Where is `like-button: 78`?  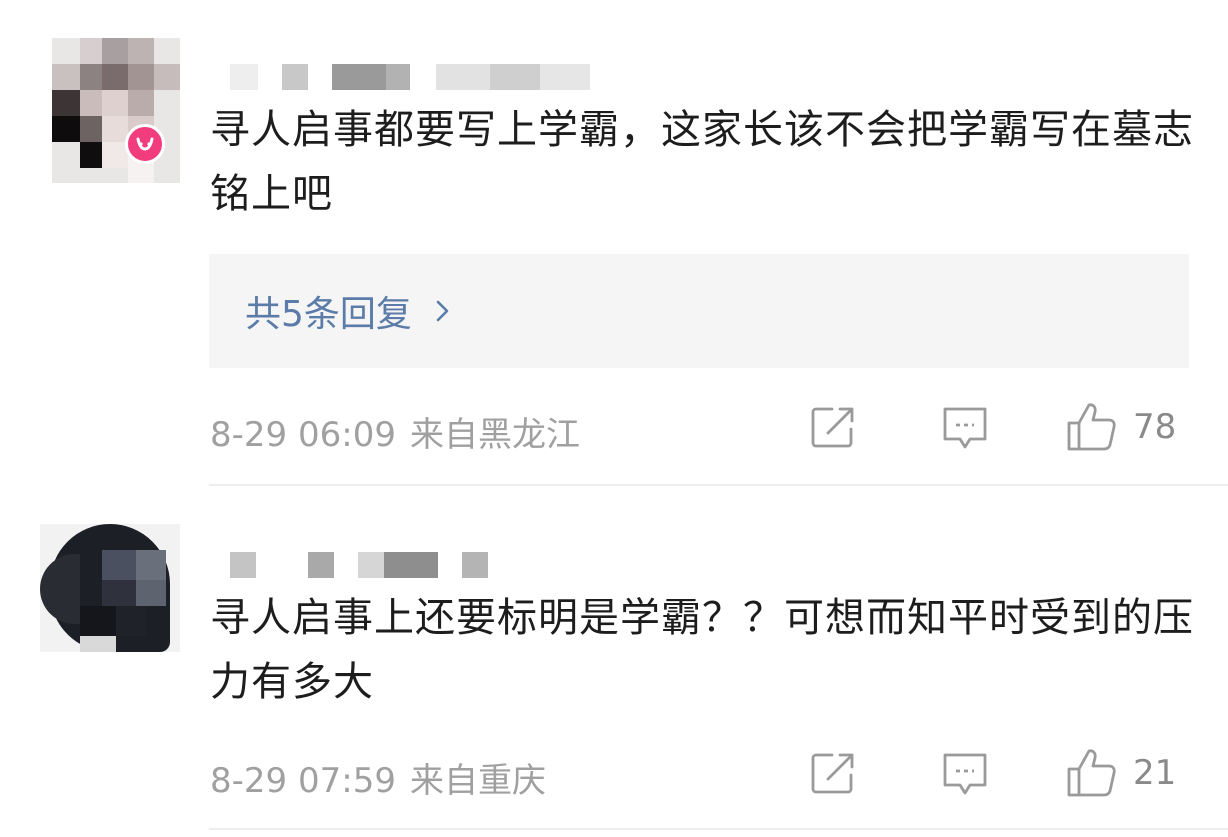
like-button: 78 is located at coordinates (1120, 427).